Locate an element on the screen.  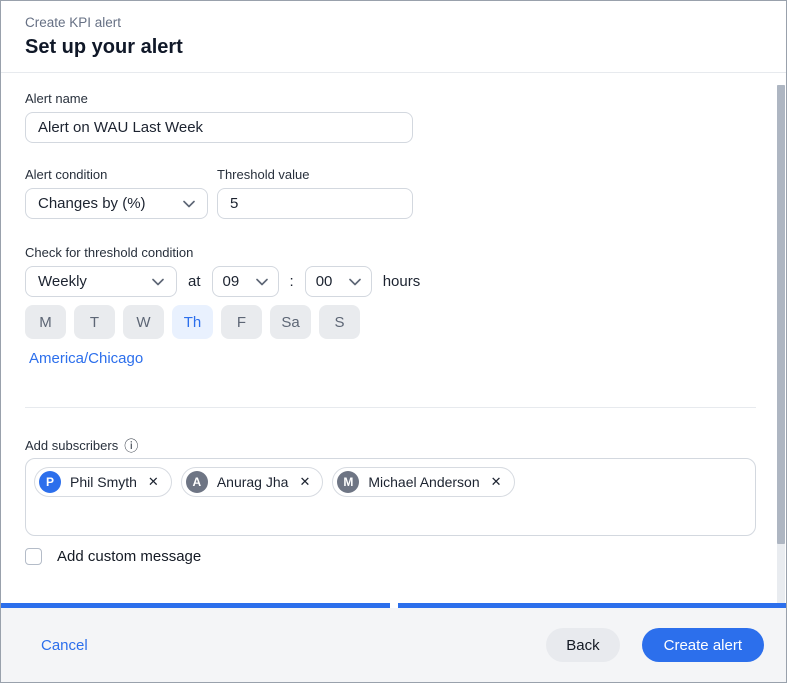
day-button-thursday: Th is located at coordinates (192, 322).